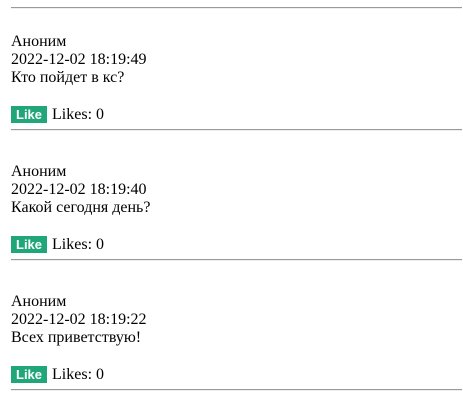  What do you see at coordinates (81, 207) in the screenshot?
I see `post-text: Какой сегодня день?` at bounding box center [81, 207].